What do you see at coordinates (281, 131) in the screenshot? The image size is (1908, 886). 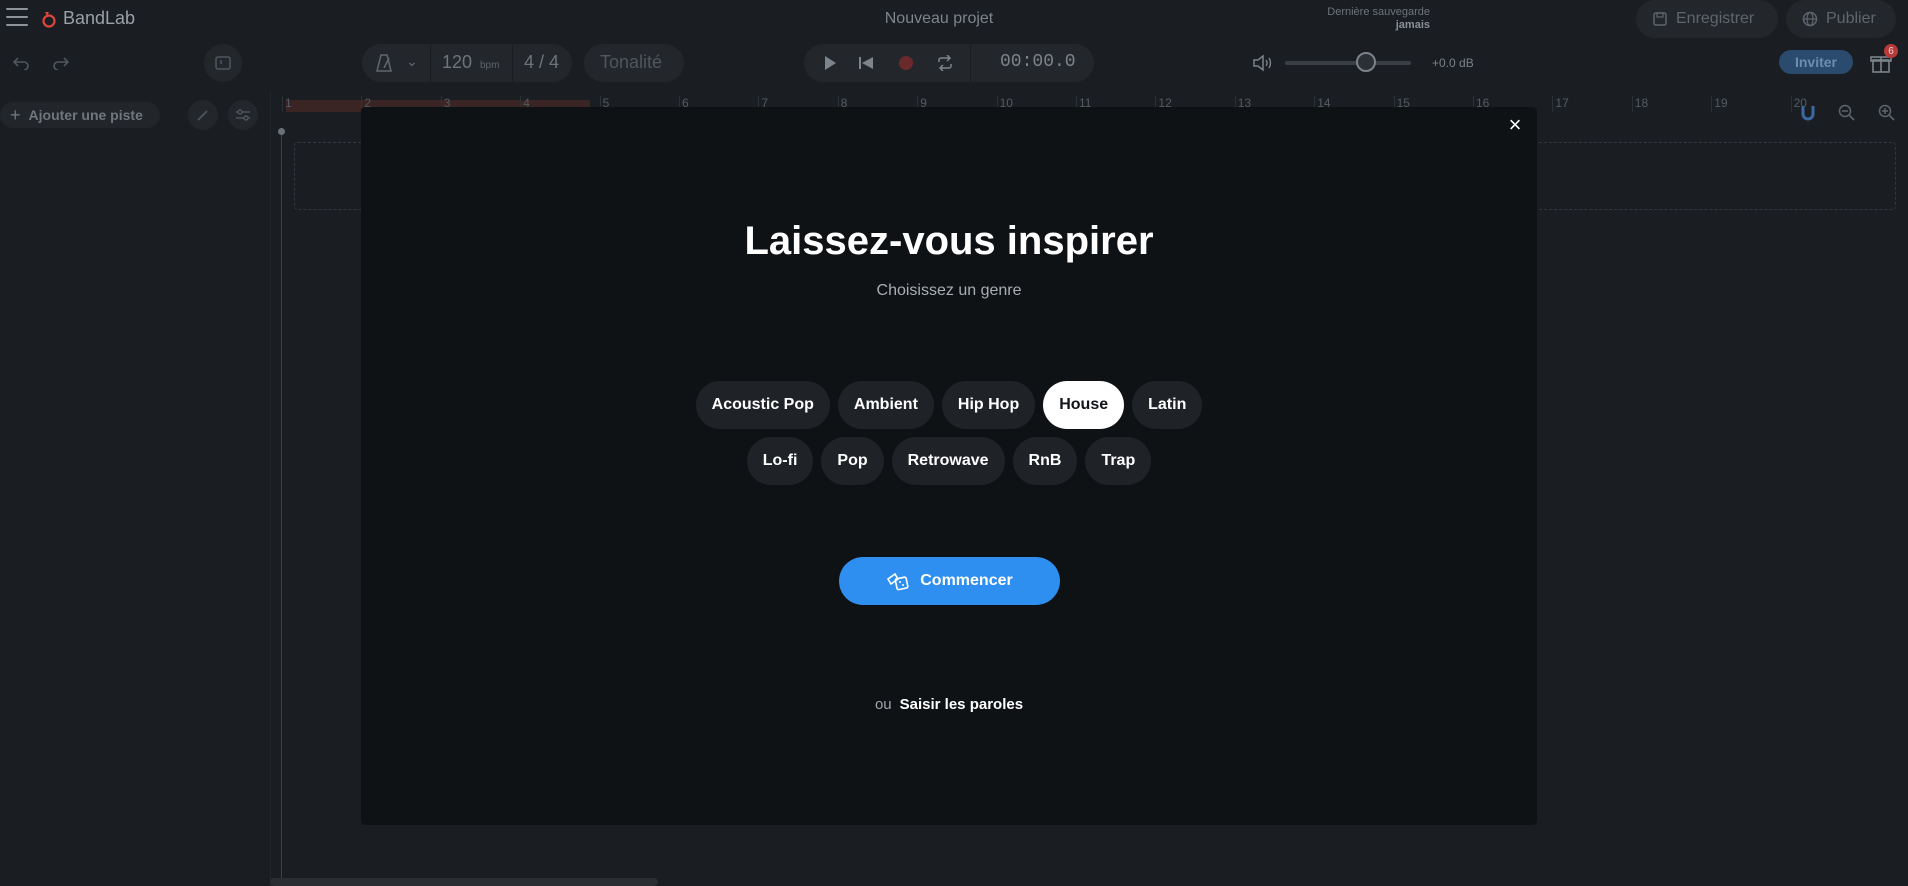 I see `playhead-handle` at bounding box center [281, 131].